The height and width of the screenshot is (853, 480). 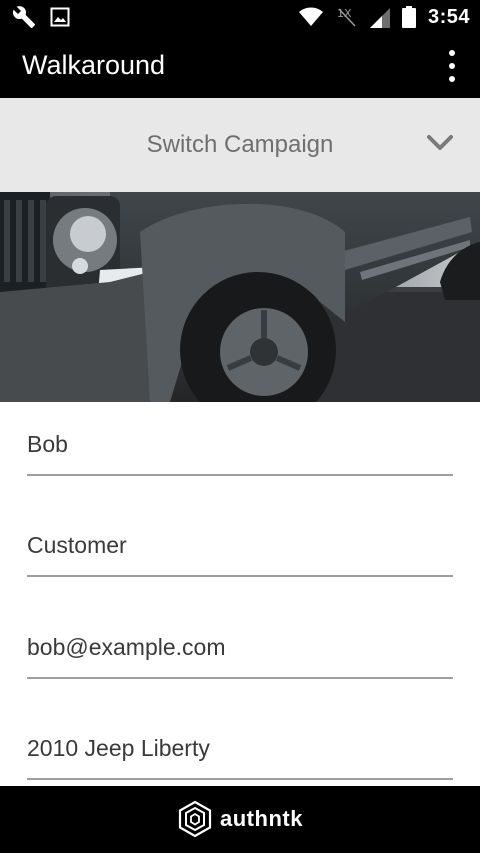 I want to click on mobile-data-off-icon: 1X, so click(x=346, y=17).